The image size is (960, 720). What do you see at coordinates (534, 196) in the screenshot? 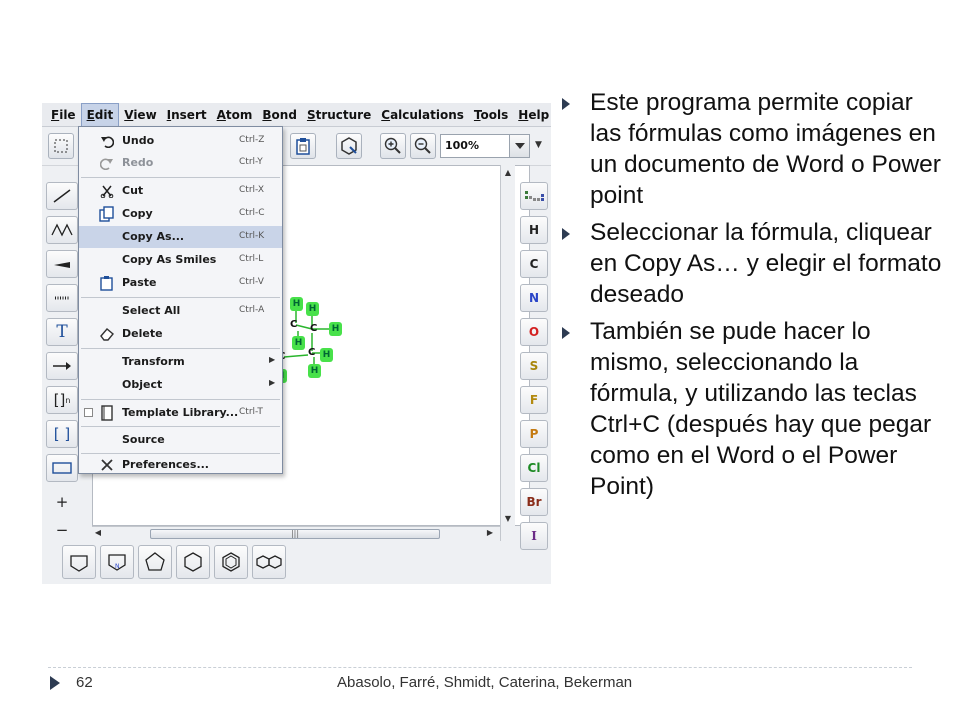
I see `periodic-table-button` at bounding box center [534, 196].